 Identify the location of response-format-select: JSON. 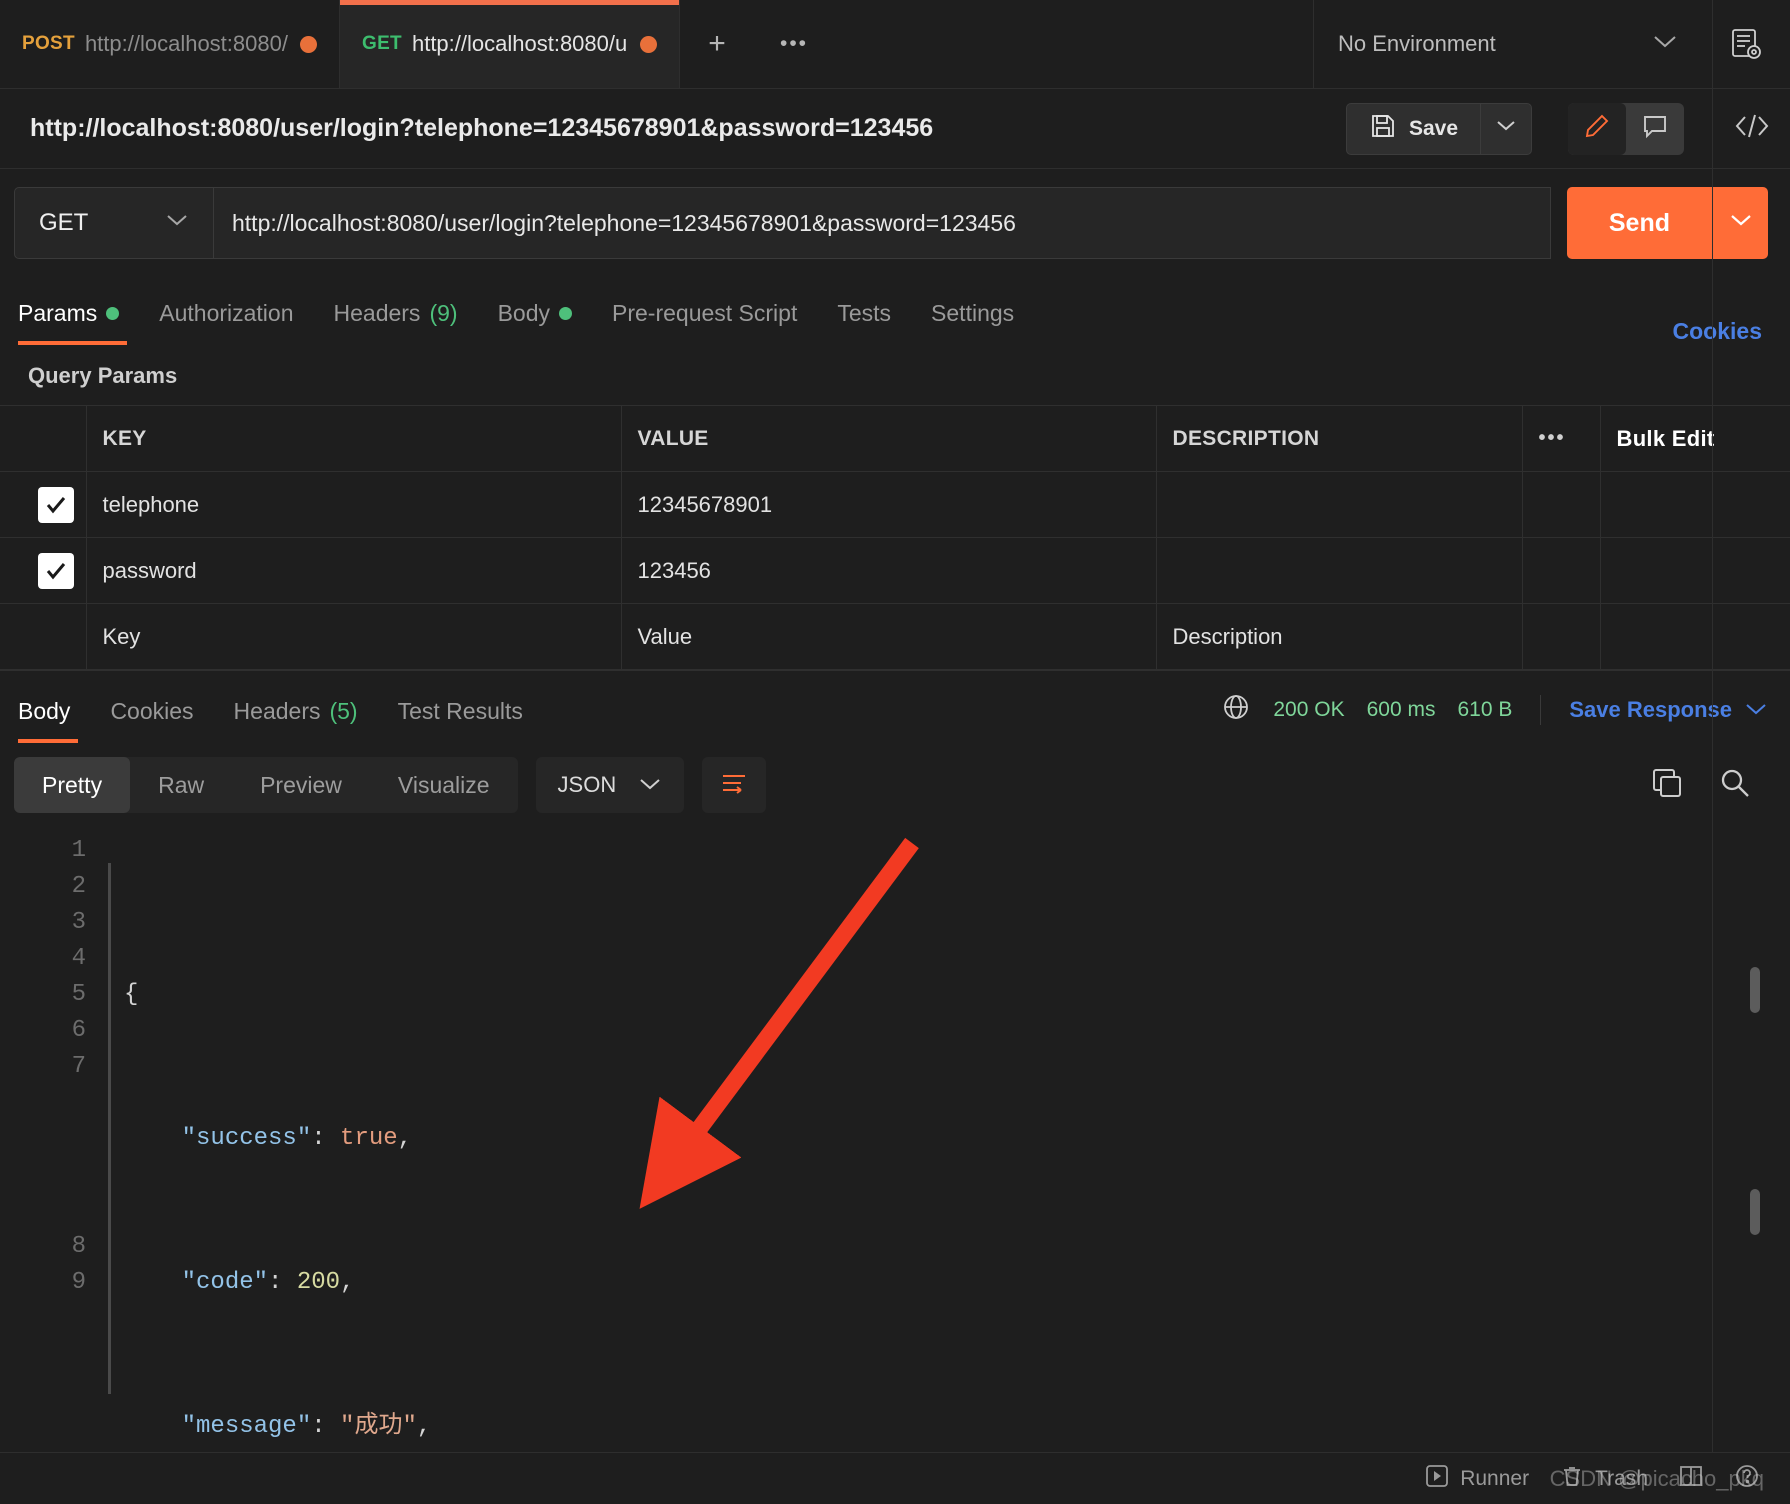
(610, 785).